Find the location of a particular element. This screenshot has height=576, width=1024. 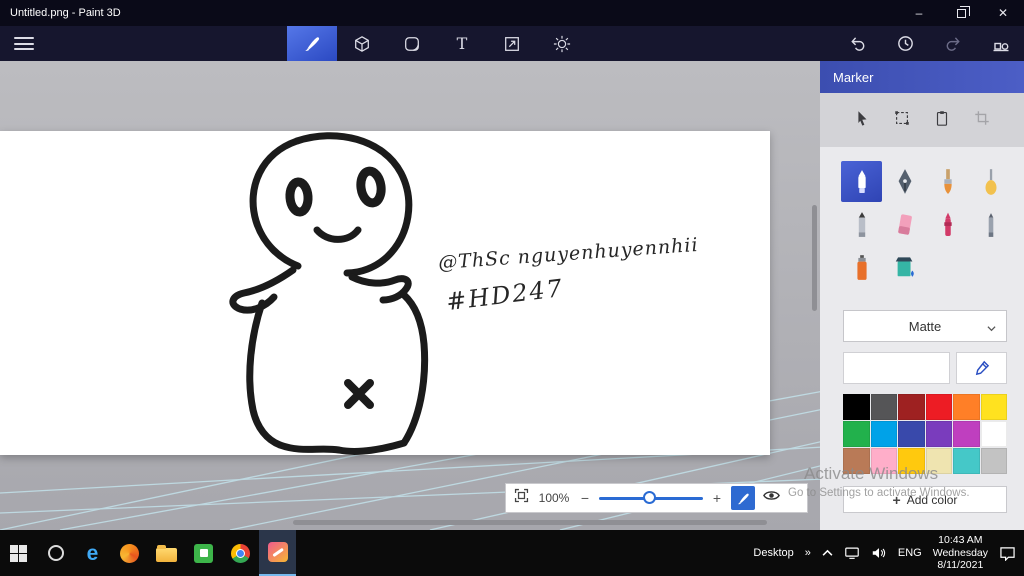

add-color-label: Add color is located at coordinates (932, 499).